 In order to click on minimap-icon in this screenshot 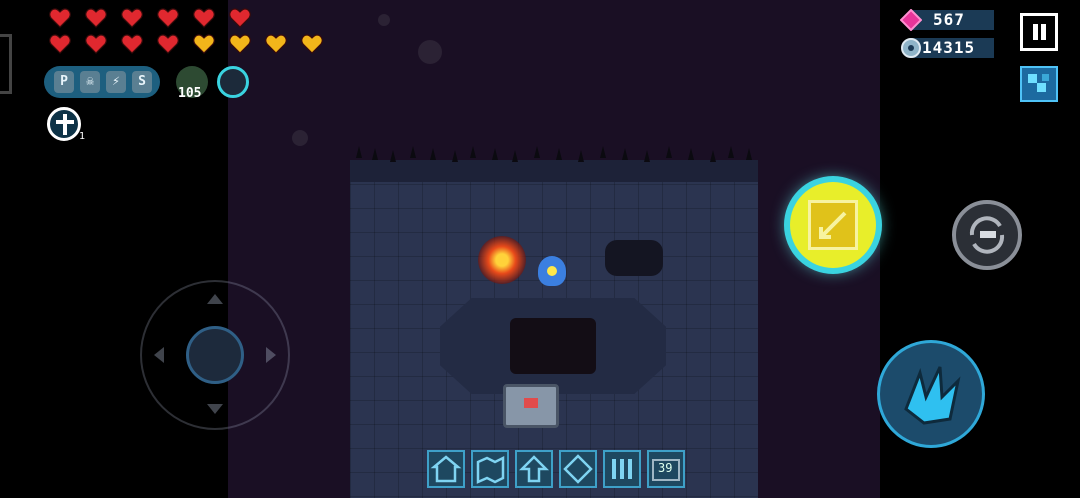, I will do `click(1038, 83)`.